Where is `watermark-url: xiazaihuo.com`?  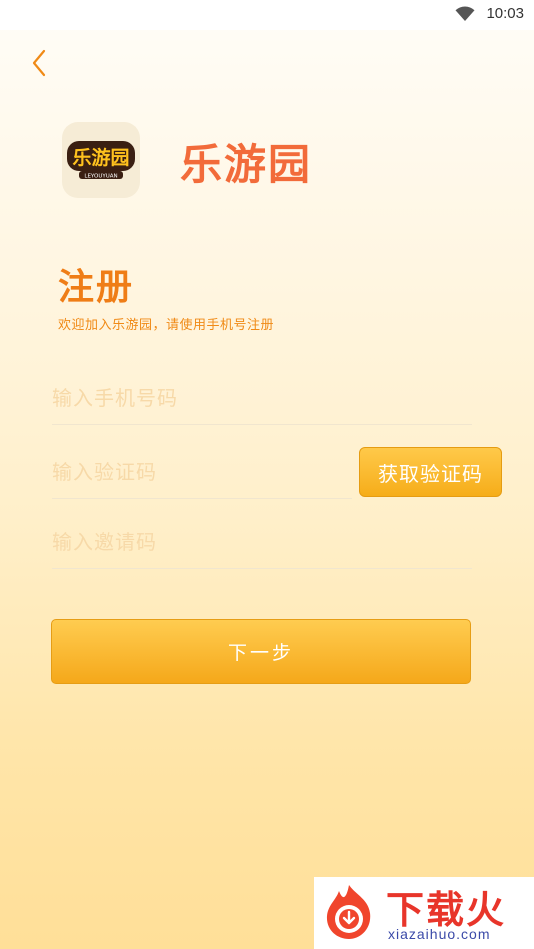 watermark-url: xiazaihuo.com is located at coordinates (439, 934).